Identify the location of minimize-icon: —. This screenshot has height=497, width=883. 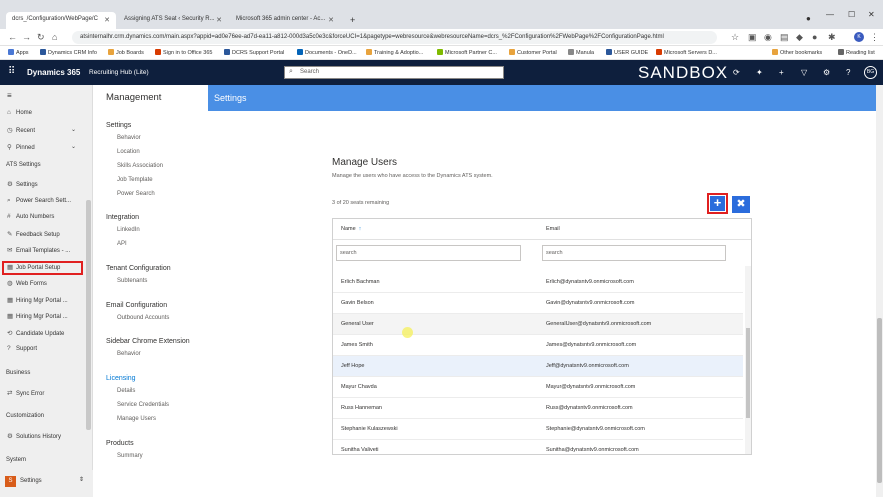
(830, 14).